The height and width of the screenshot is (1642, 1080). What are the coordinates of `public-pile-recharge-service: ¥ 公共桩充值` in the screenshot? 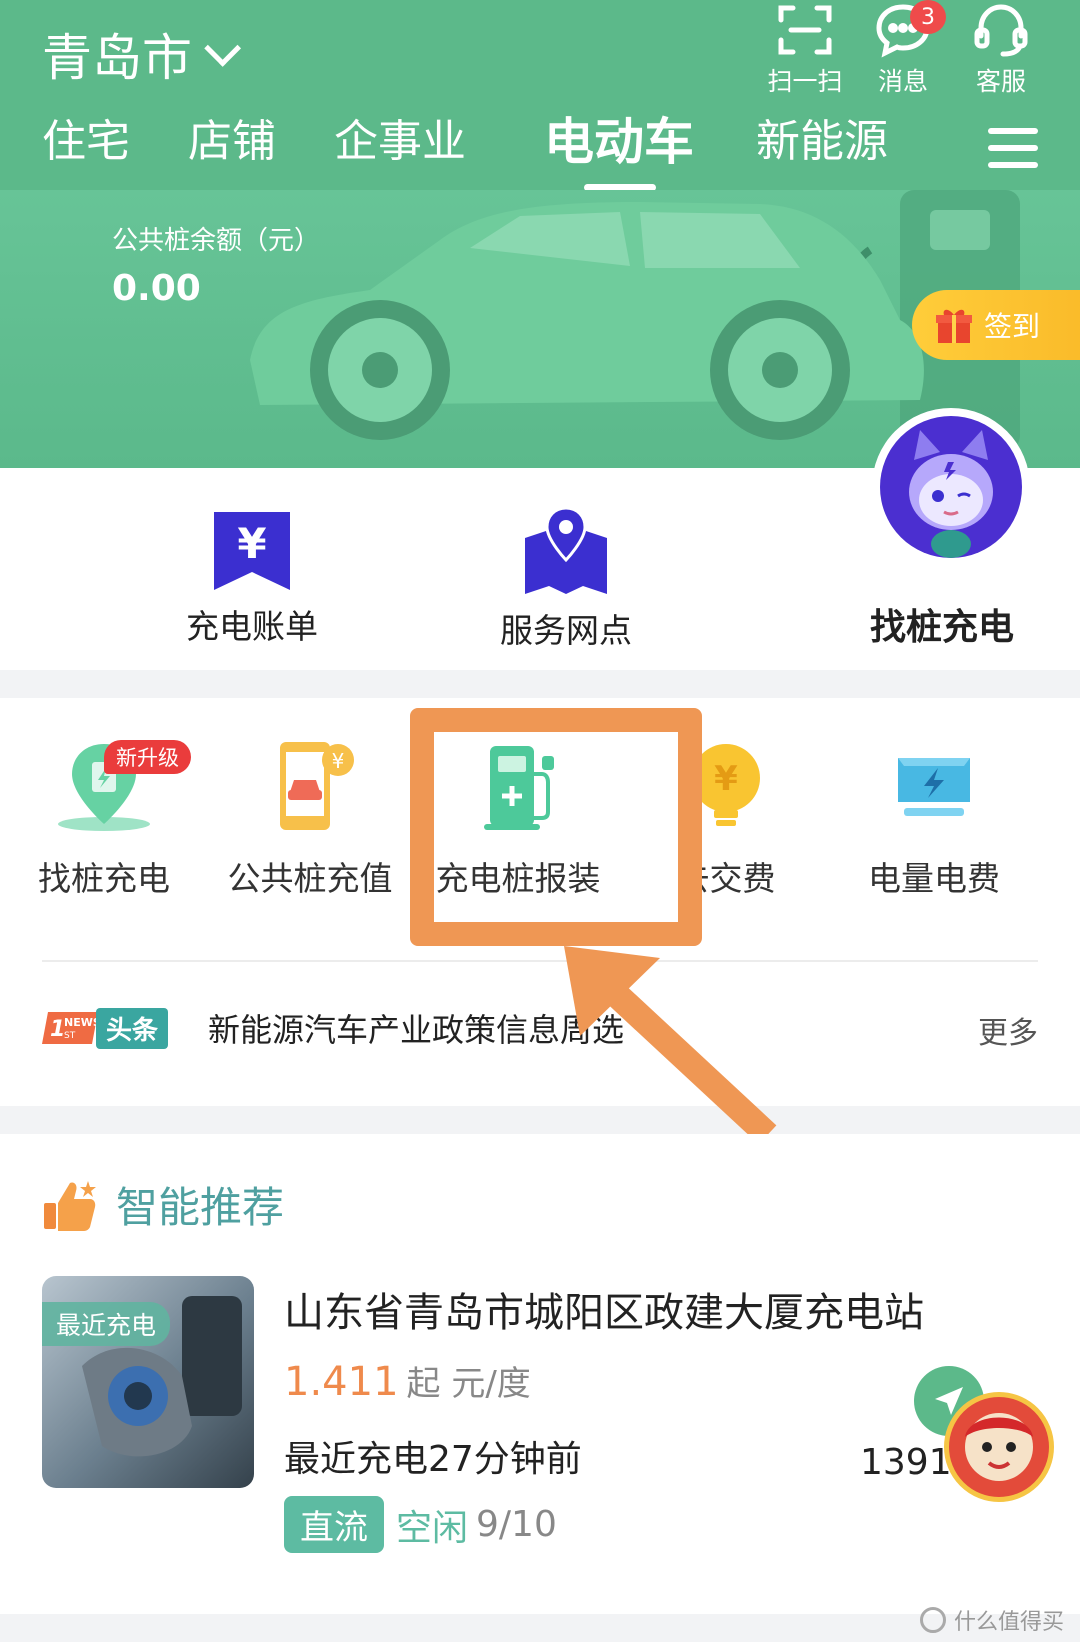 It's located at (310, 819).